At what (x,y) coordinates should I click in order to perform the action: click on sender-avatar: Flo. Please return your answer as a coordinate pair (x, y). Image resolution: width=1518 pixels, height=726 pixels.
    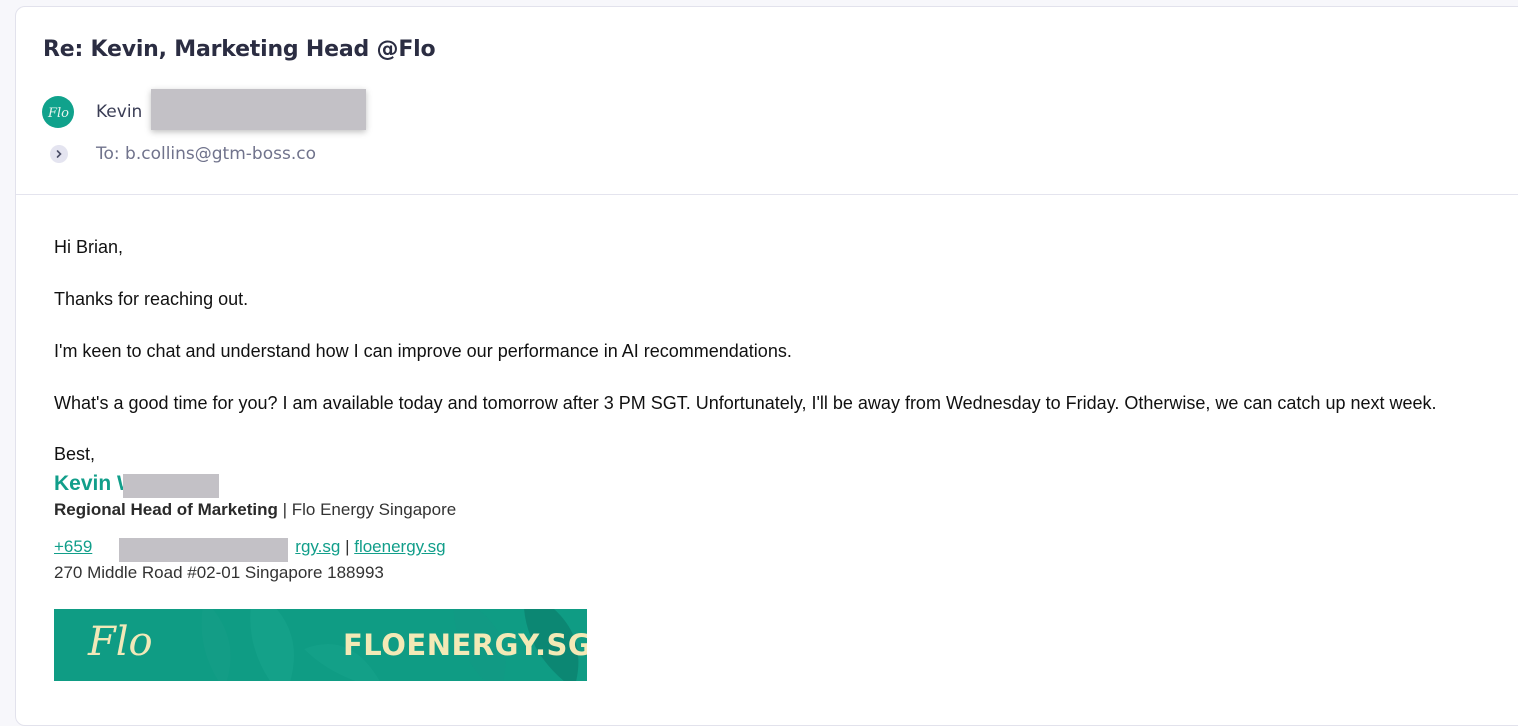
    Looking at the image, I should click on (58, 112).